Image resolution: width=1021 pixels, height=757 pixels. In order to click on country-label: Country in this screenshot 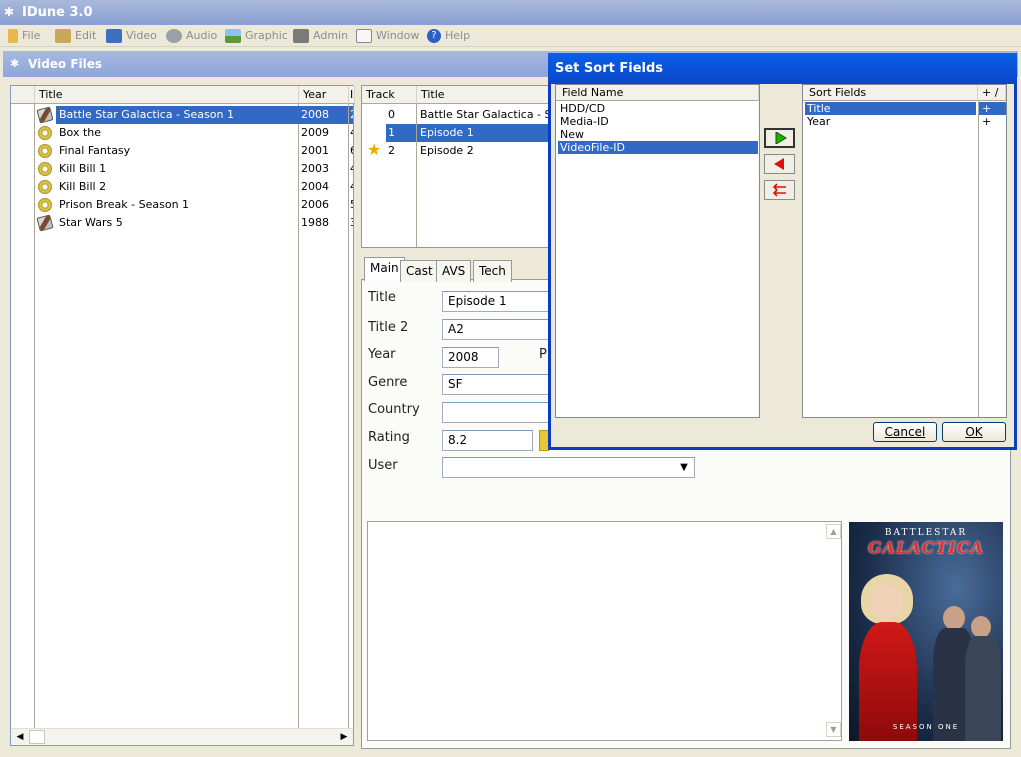, I will do `click(394, 409)`.